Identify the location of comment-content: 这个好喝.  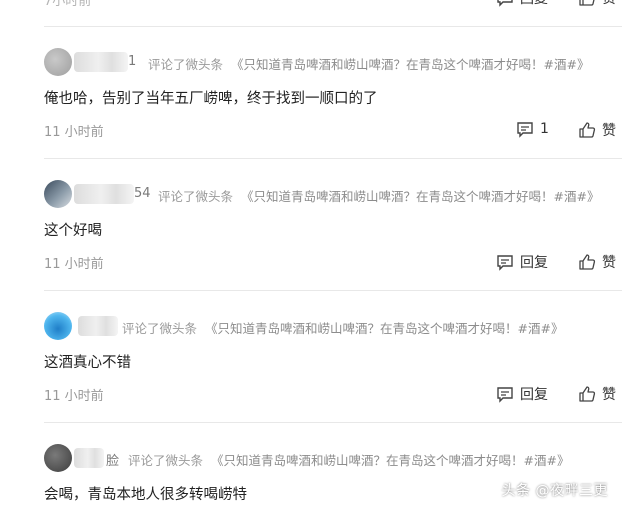
(73, 231).